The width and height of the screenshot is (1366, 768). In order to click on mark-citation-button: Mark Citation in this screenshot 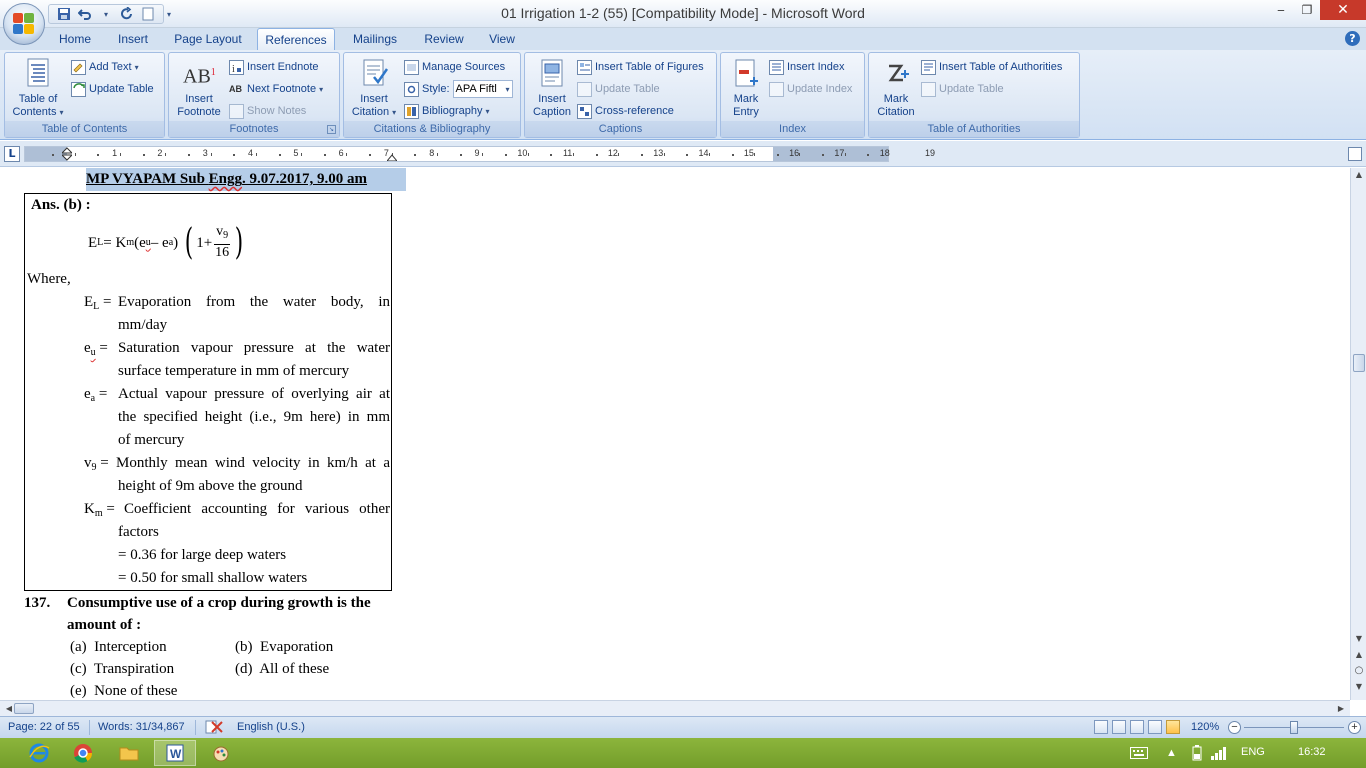, I will do `click(896, 88)`.